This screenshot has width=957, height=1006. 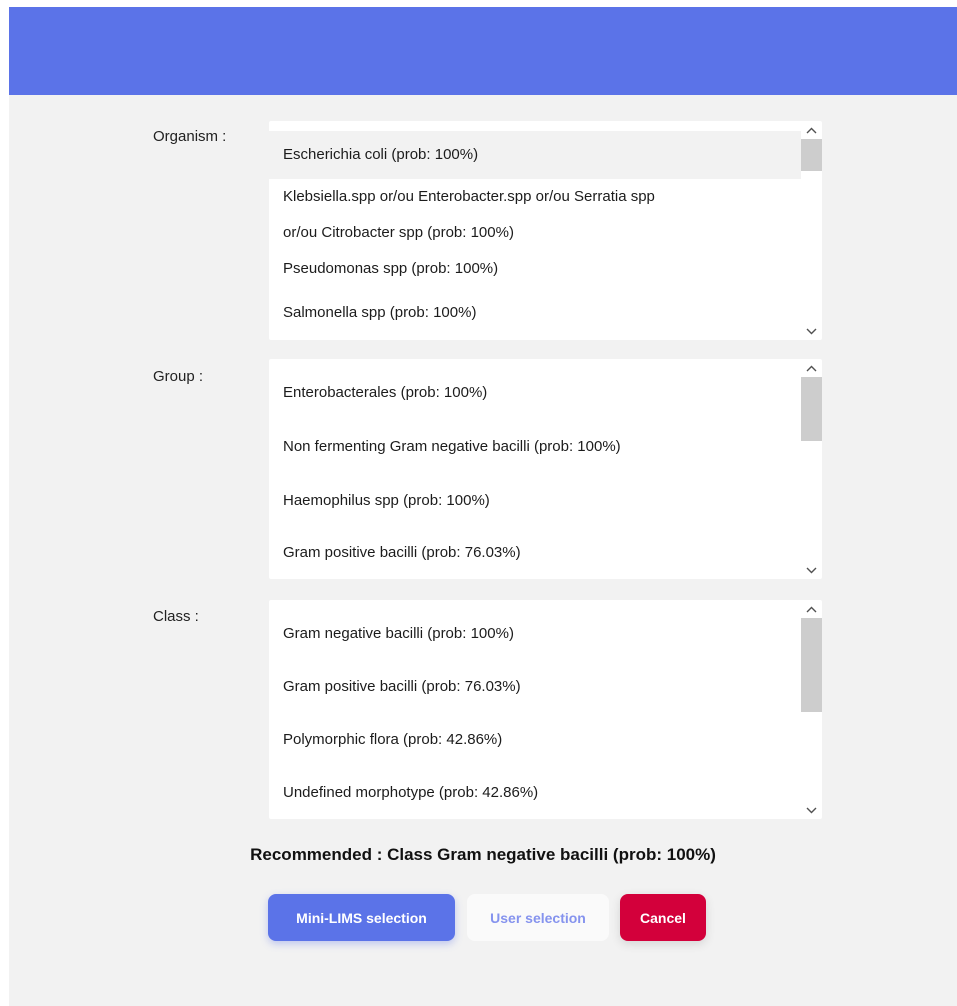 I want to click on class-scrollbar-thumb, so click(x=811, y=665).